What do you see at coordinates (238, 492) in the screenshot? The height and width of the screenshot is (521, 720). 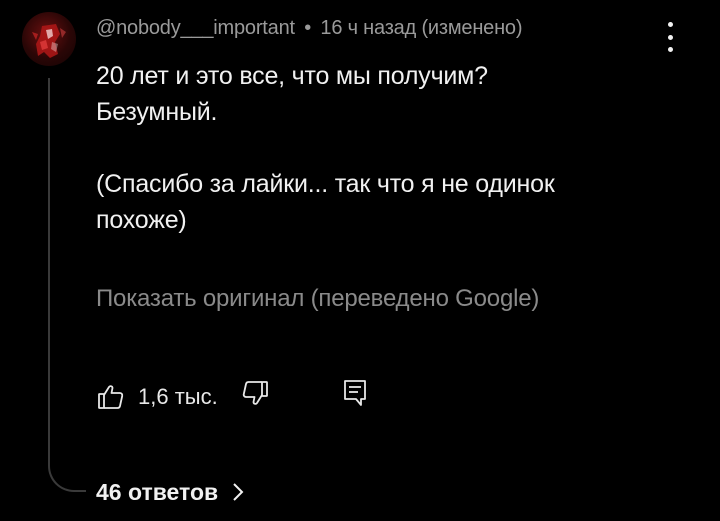 I see `chevron-right-icon` at bounding box center [238, 492].